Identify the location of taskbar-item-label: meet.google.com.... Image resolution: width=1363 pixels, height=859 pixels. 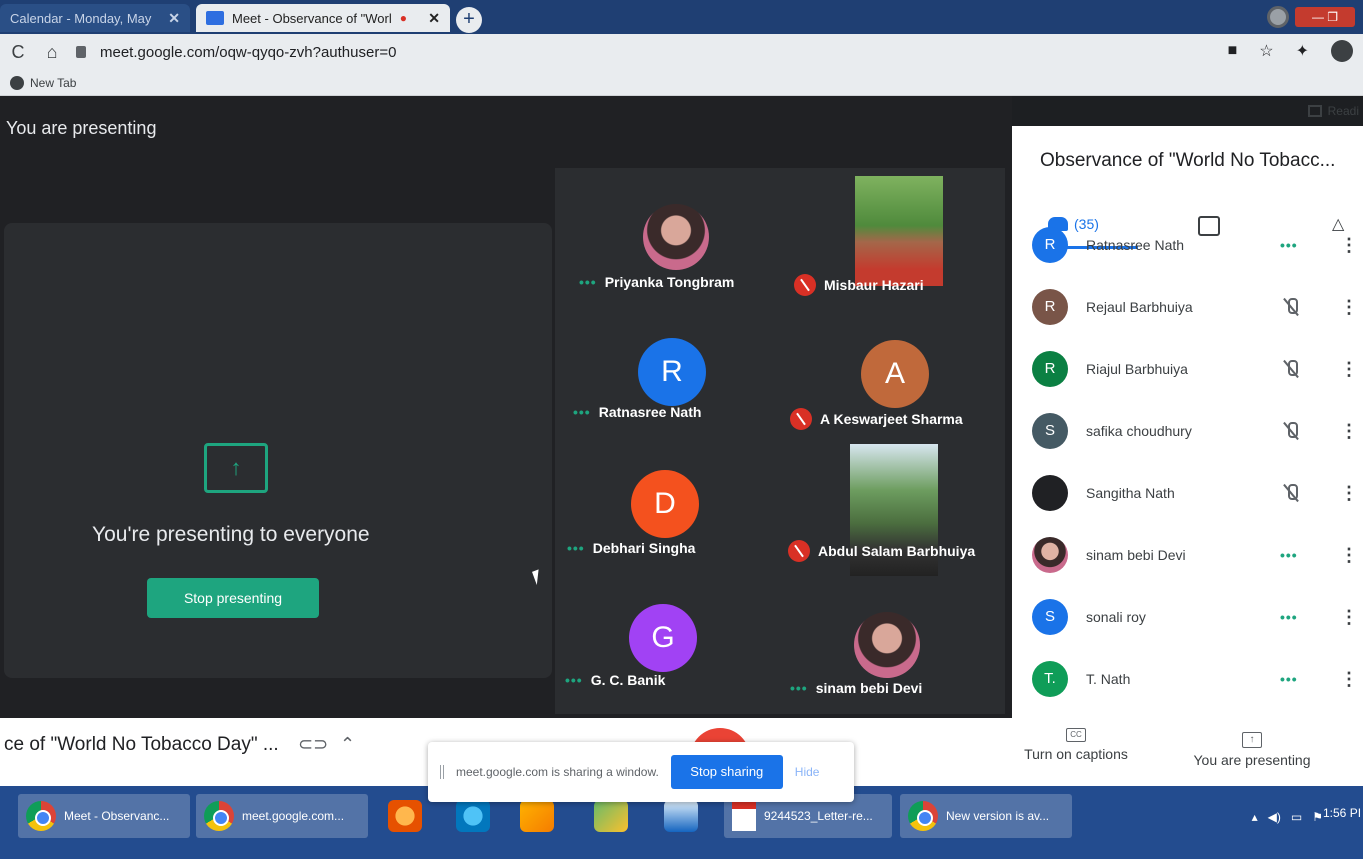
(293, 816).